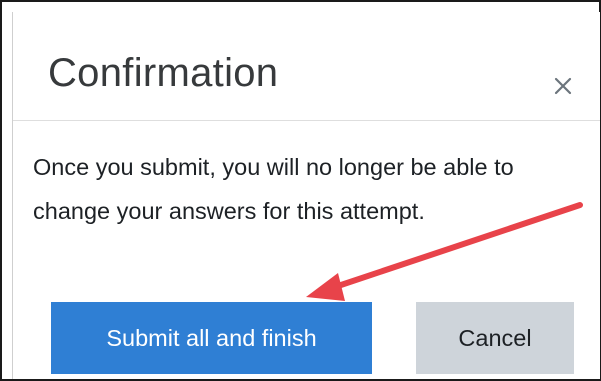 The width and height of the screenshot is (601, 381). I want to click on close-button, so click(564, 85).